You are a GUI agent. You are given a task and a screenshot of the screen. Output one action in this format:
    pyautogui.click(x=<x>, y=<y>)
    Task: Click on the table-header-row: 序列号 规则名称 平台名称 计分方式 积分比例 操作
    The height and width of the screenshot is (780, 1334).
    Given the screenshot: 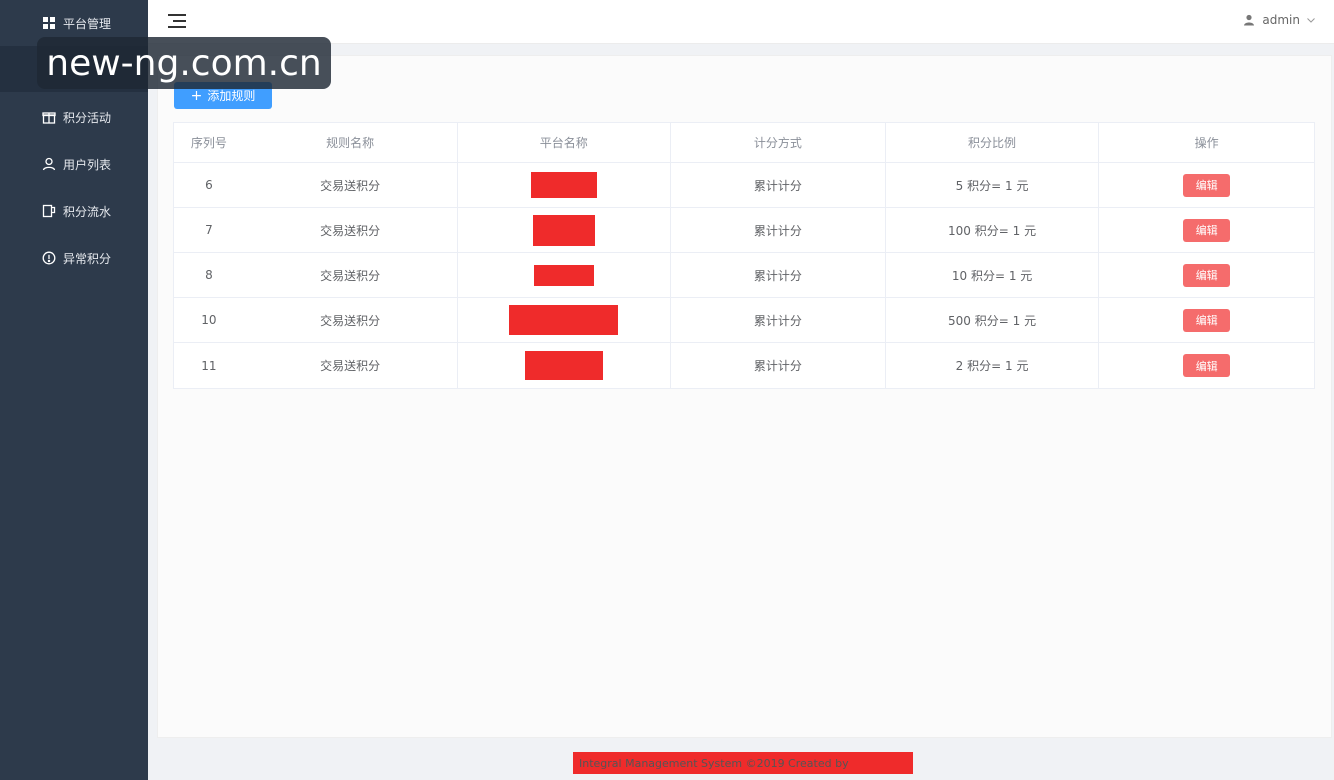 What is the action you would take?
    pyautogui.click(x=744, y=143)
    